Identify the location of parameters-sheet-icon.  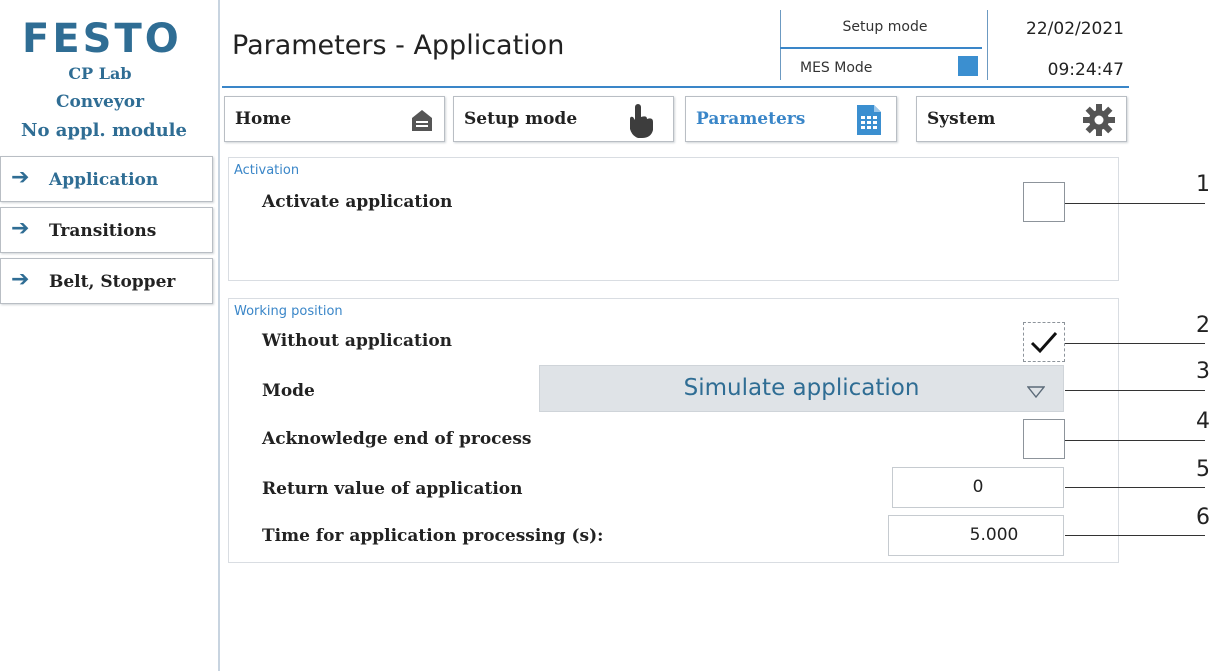
(869, 122).